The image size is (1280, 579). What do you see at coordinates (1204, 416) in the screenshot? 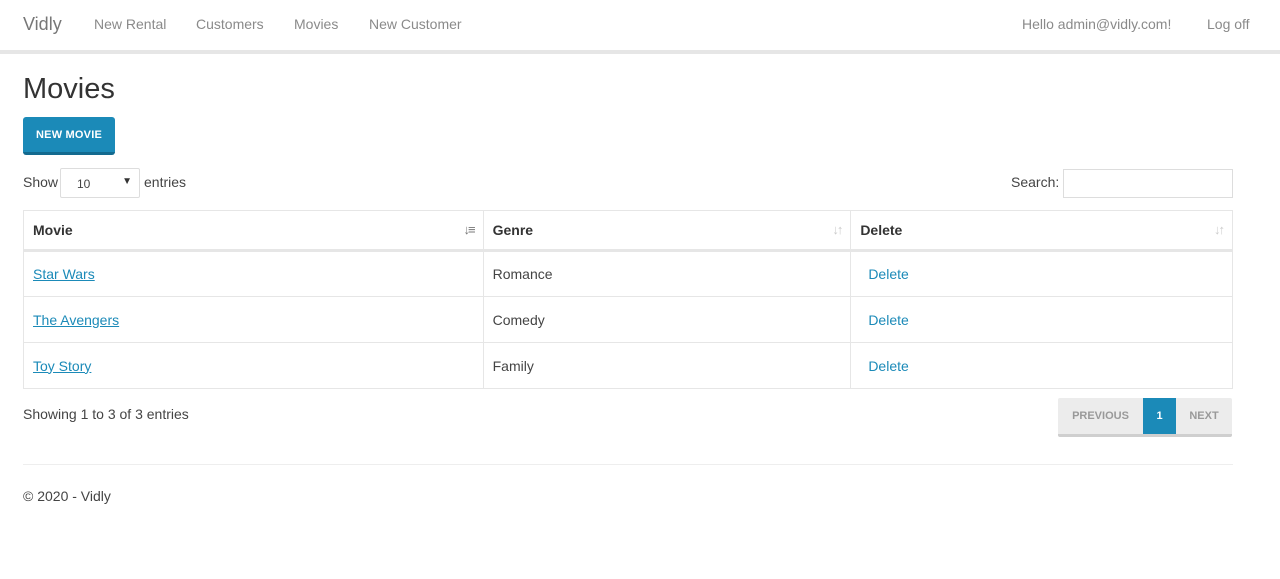
I see `next-page-button: NEXT` at bounding box center [1204, 416].